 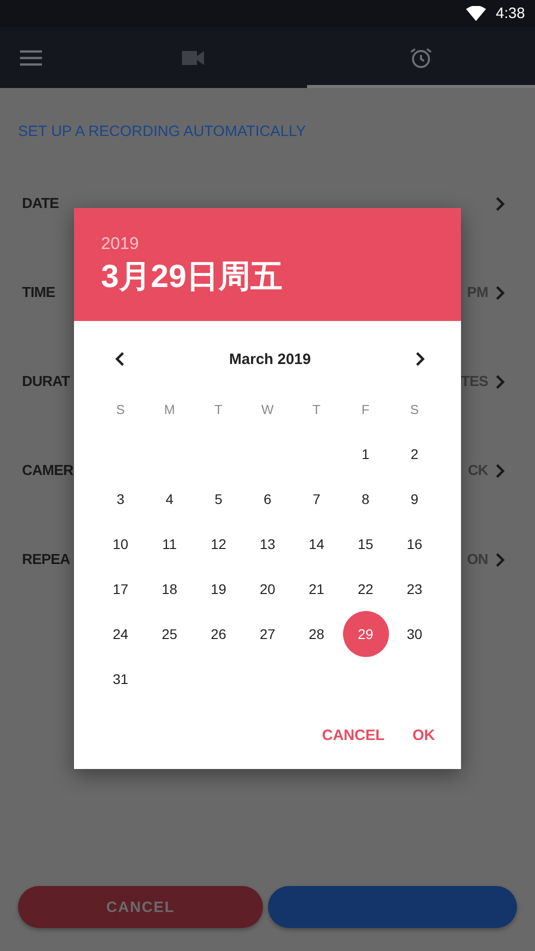 What do you see at coordinates (169, 409) in the screenshot?
I see `weekday-label: M` at bounding box center [169, 409].